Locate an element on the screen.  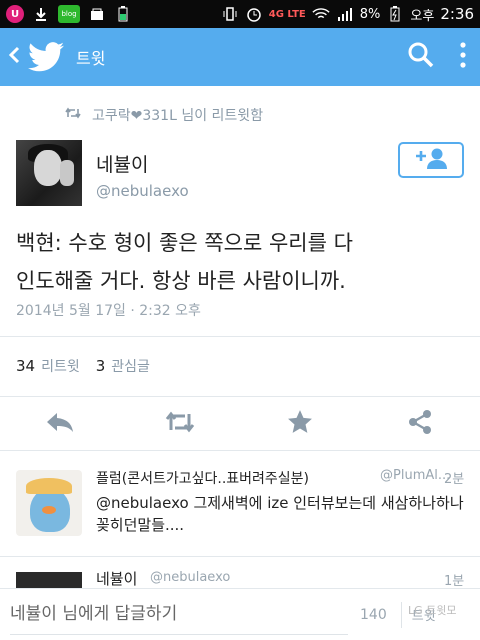
retweet-stat: 34 리트윗 is located at coordinates (48, 366).